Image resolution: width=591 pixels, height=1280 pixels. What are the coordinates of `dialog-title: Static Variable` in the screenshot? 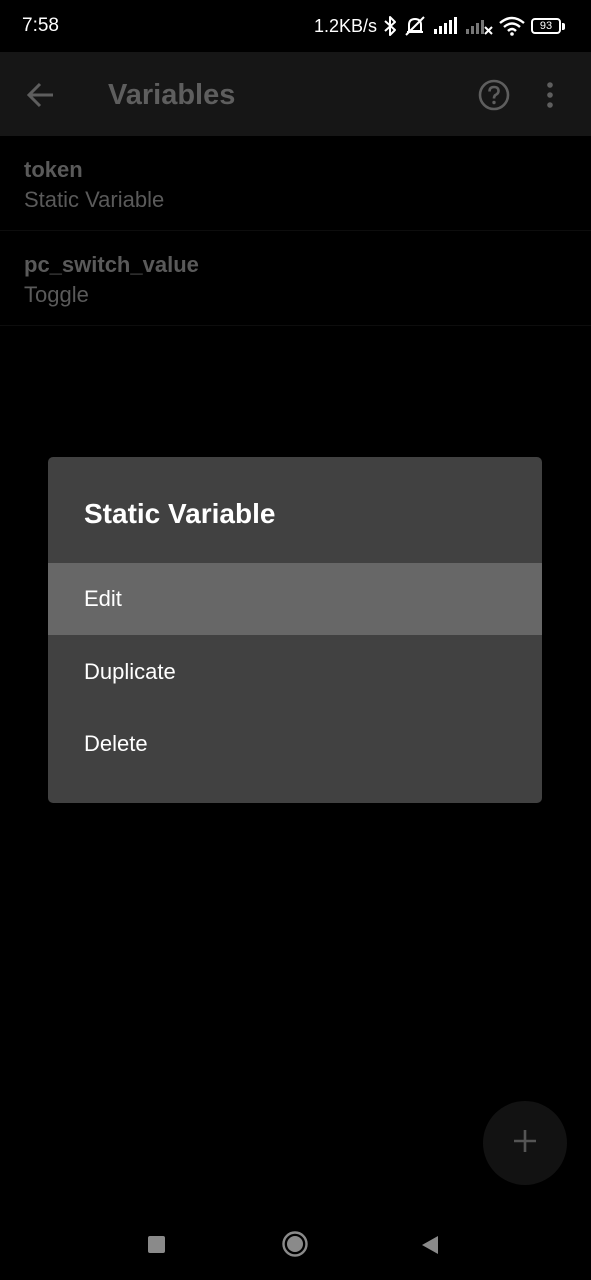 It's located at (180, 513).